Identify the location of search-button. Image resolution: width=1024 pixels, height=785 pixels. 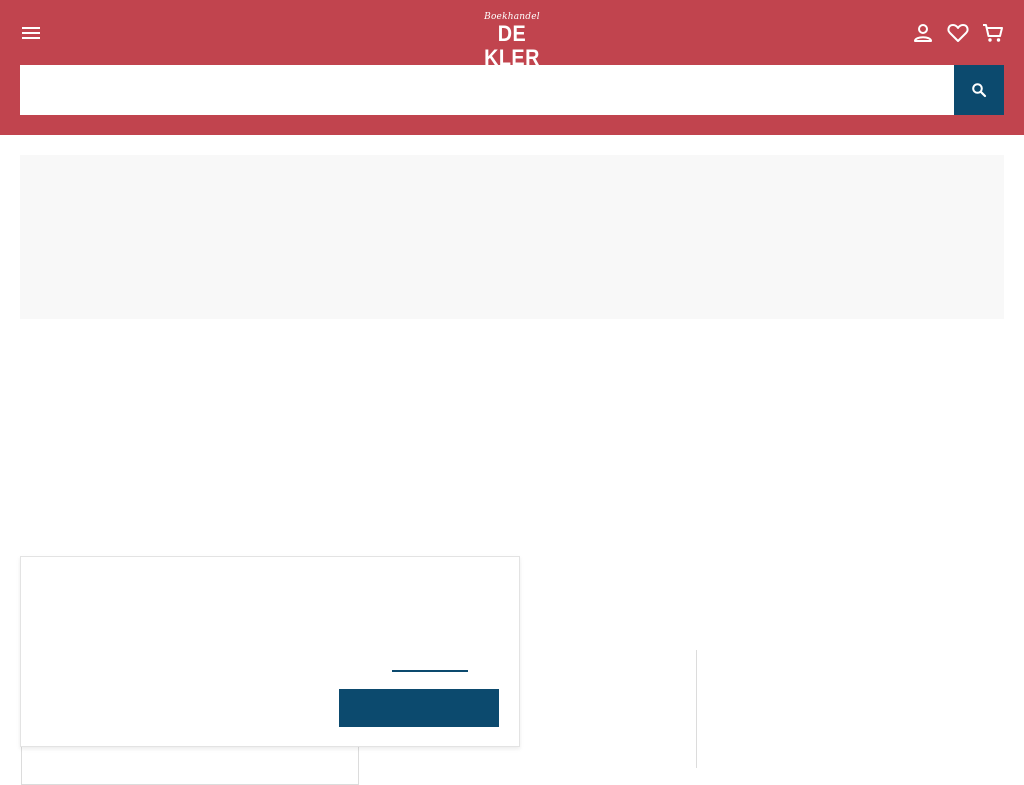
(979, 90).